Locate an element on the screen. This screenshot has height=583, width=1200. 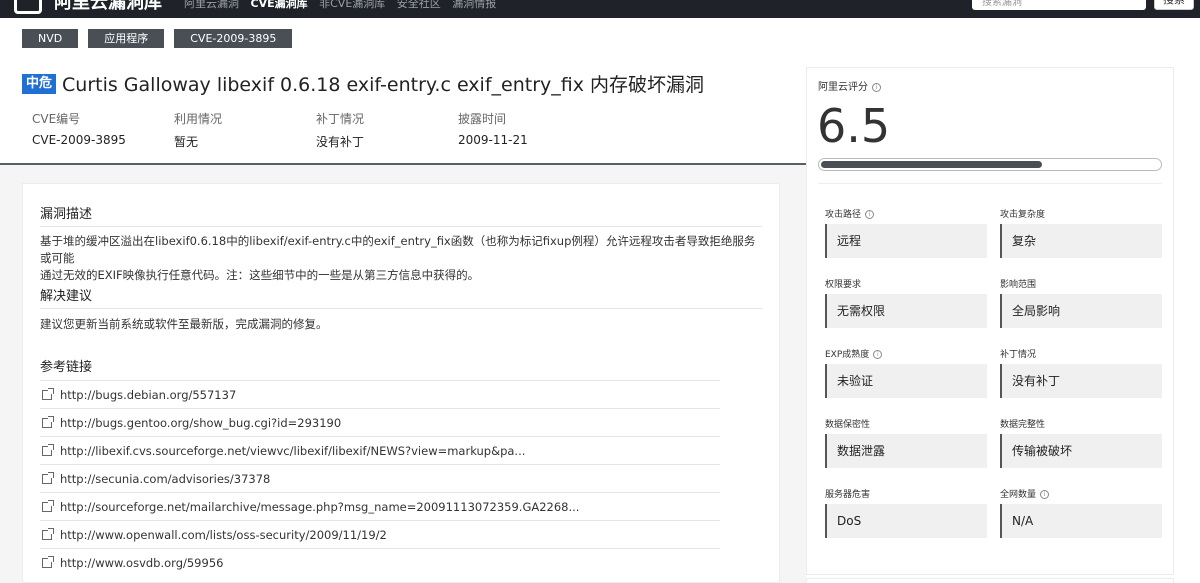
metric-value: 没有补丁 is located at coordinates (1081, 381).